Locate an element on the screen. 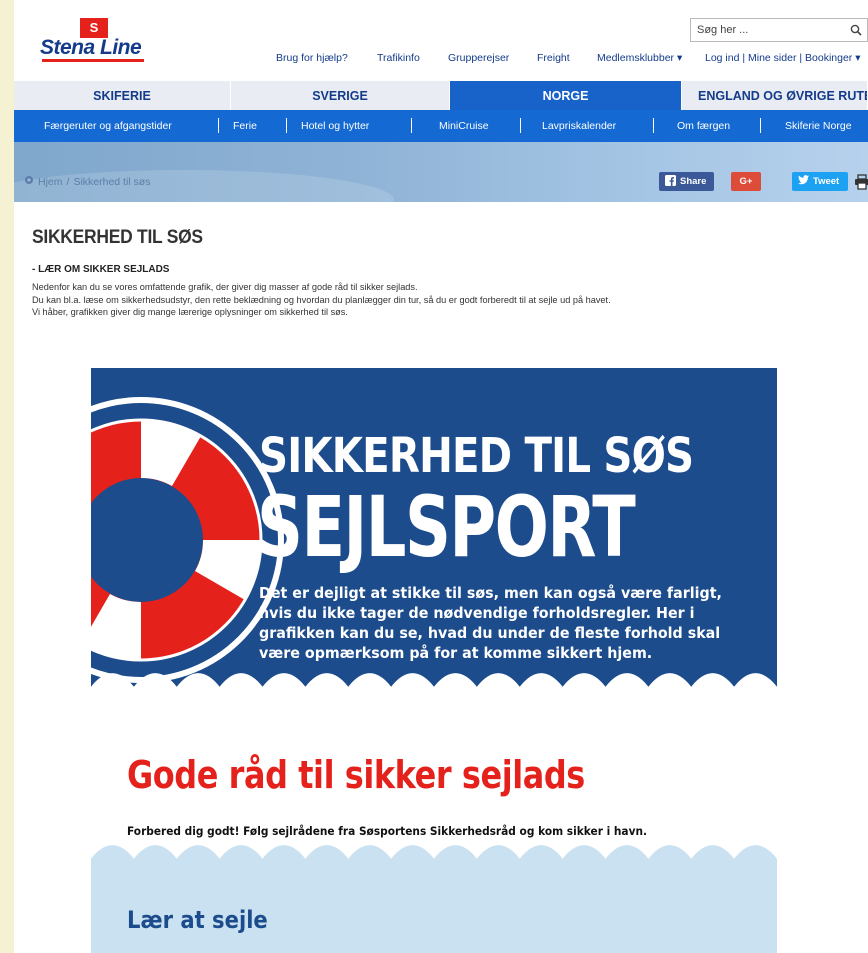 The height and width of the screenshot is (953, 868). page-subtitle: - LÆR OM SIKKER SEJLADS is located at coordinates (101, 269).